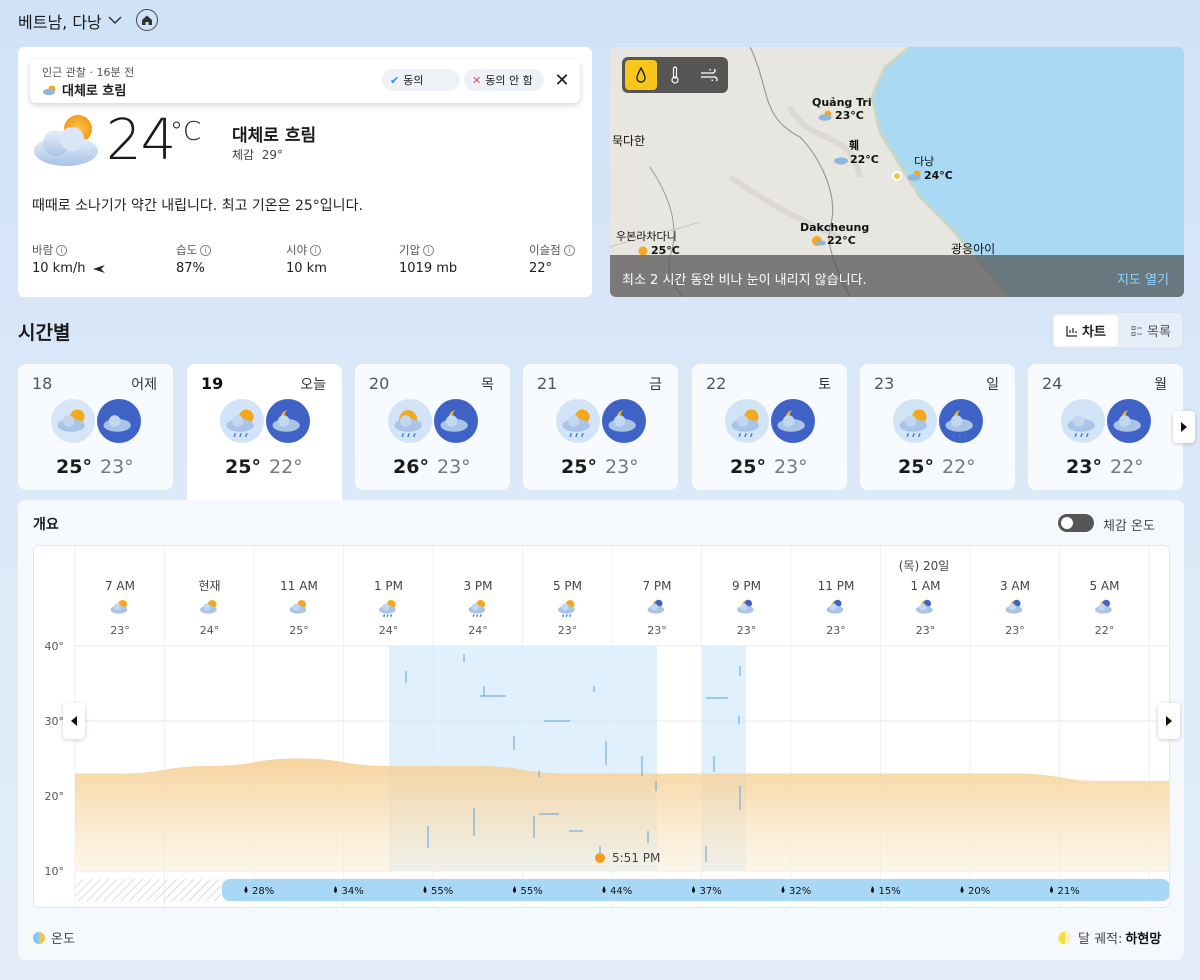  What do you see at coordinates (922, 167) in the screenshot?
I see `map-city-da-nang: 다낭 24°C` at bounding box center [922, 167].